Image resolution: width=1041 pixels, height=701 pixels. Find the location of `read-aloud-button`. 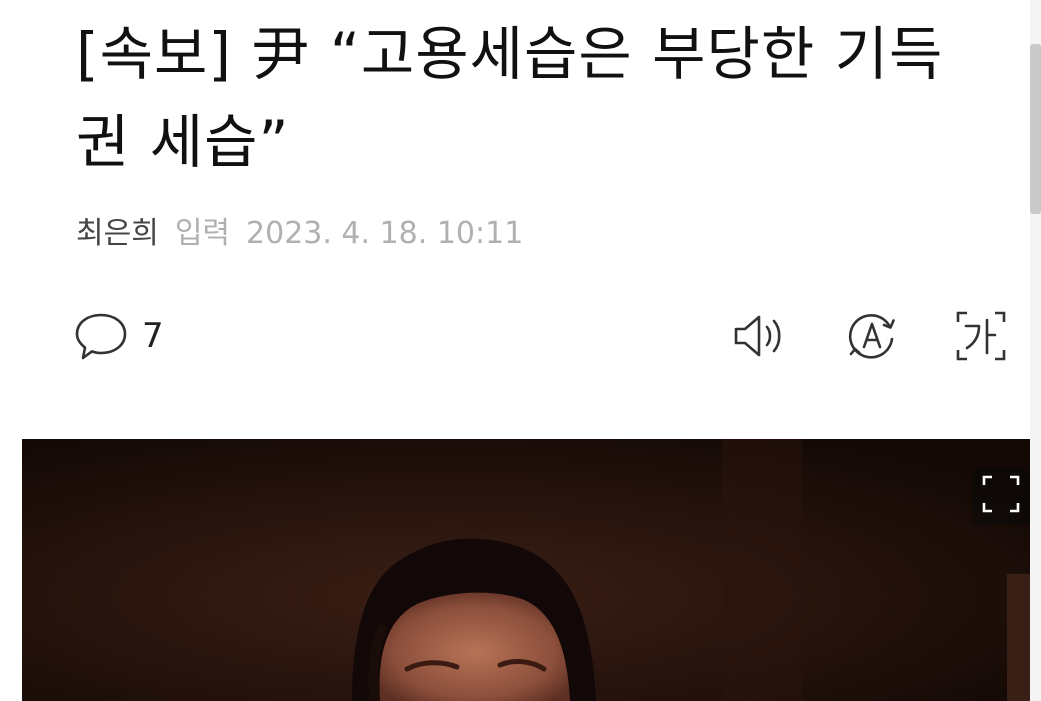

read-aloud-button is located at coordinates (762, 336).